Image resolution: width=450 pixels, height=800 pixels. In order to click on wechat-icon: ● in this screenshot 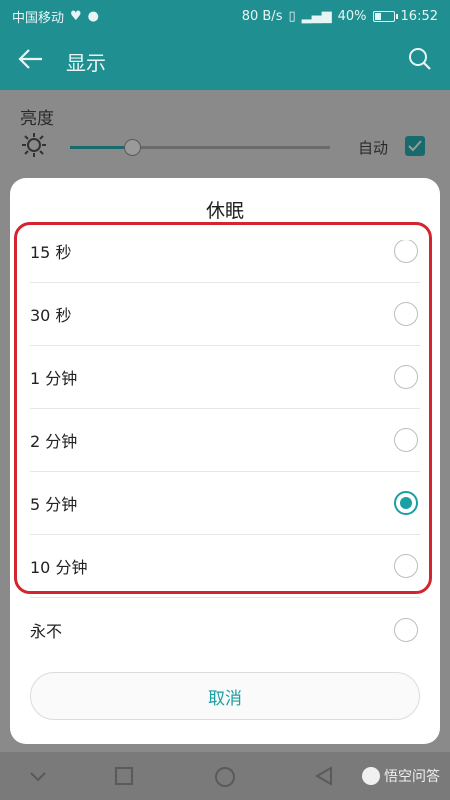, I will do `click(93, 16)`.